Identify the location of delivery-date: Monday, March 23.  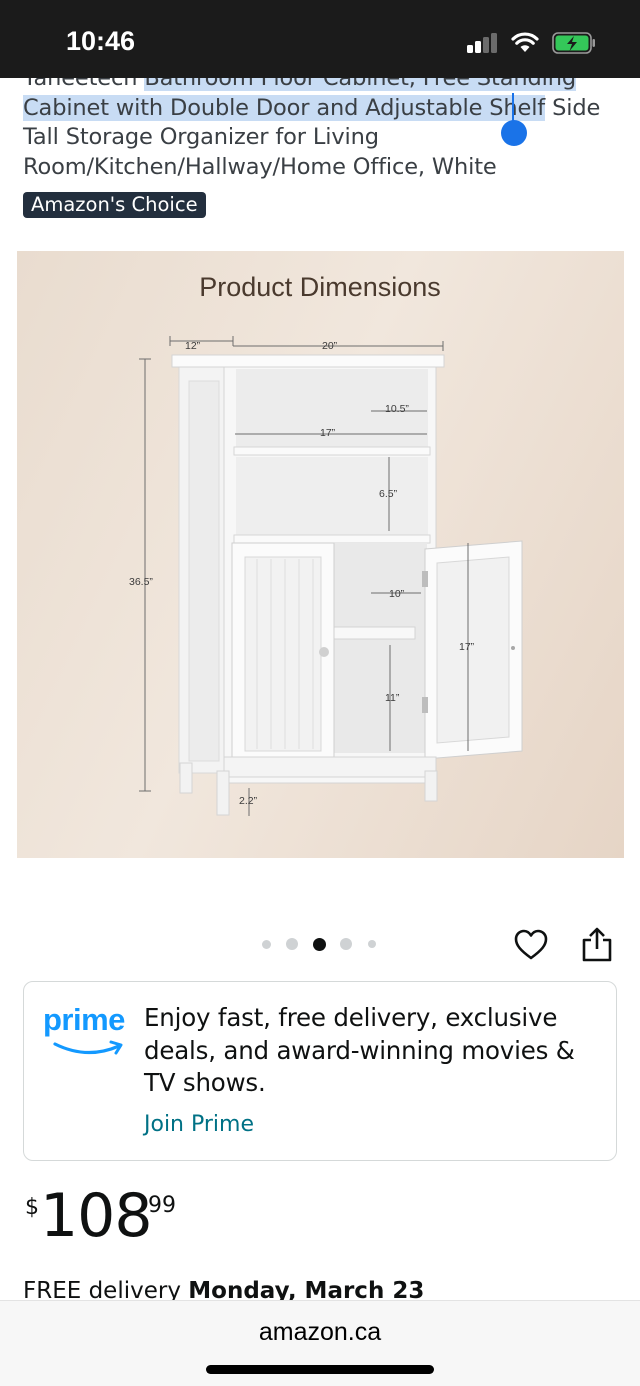
(306, 1289).